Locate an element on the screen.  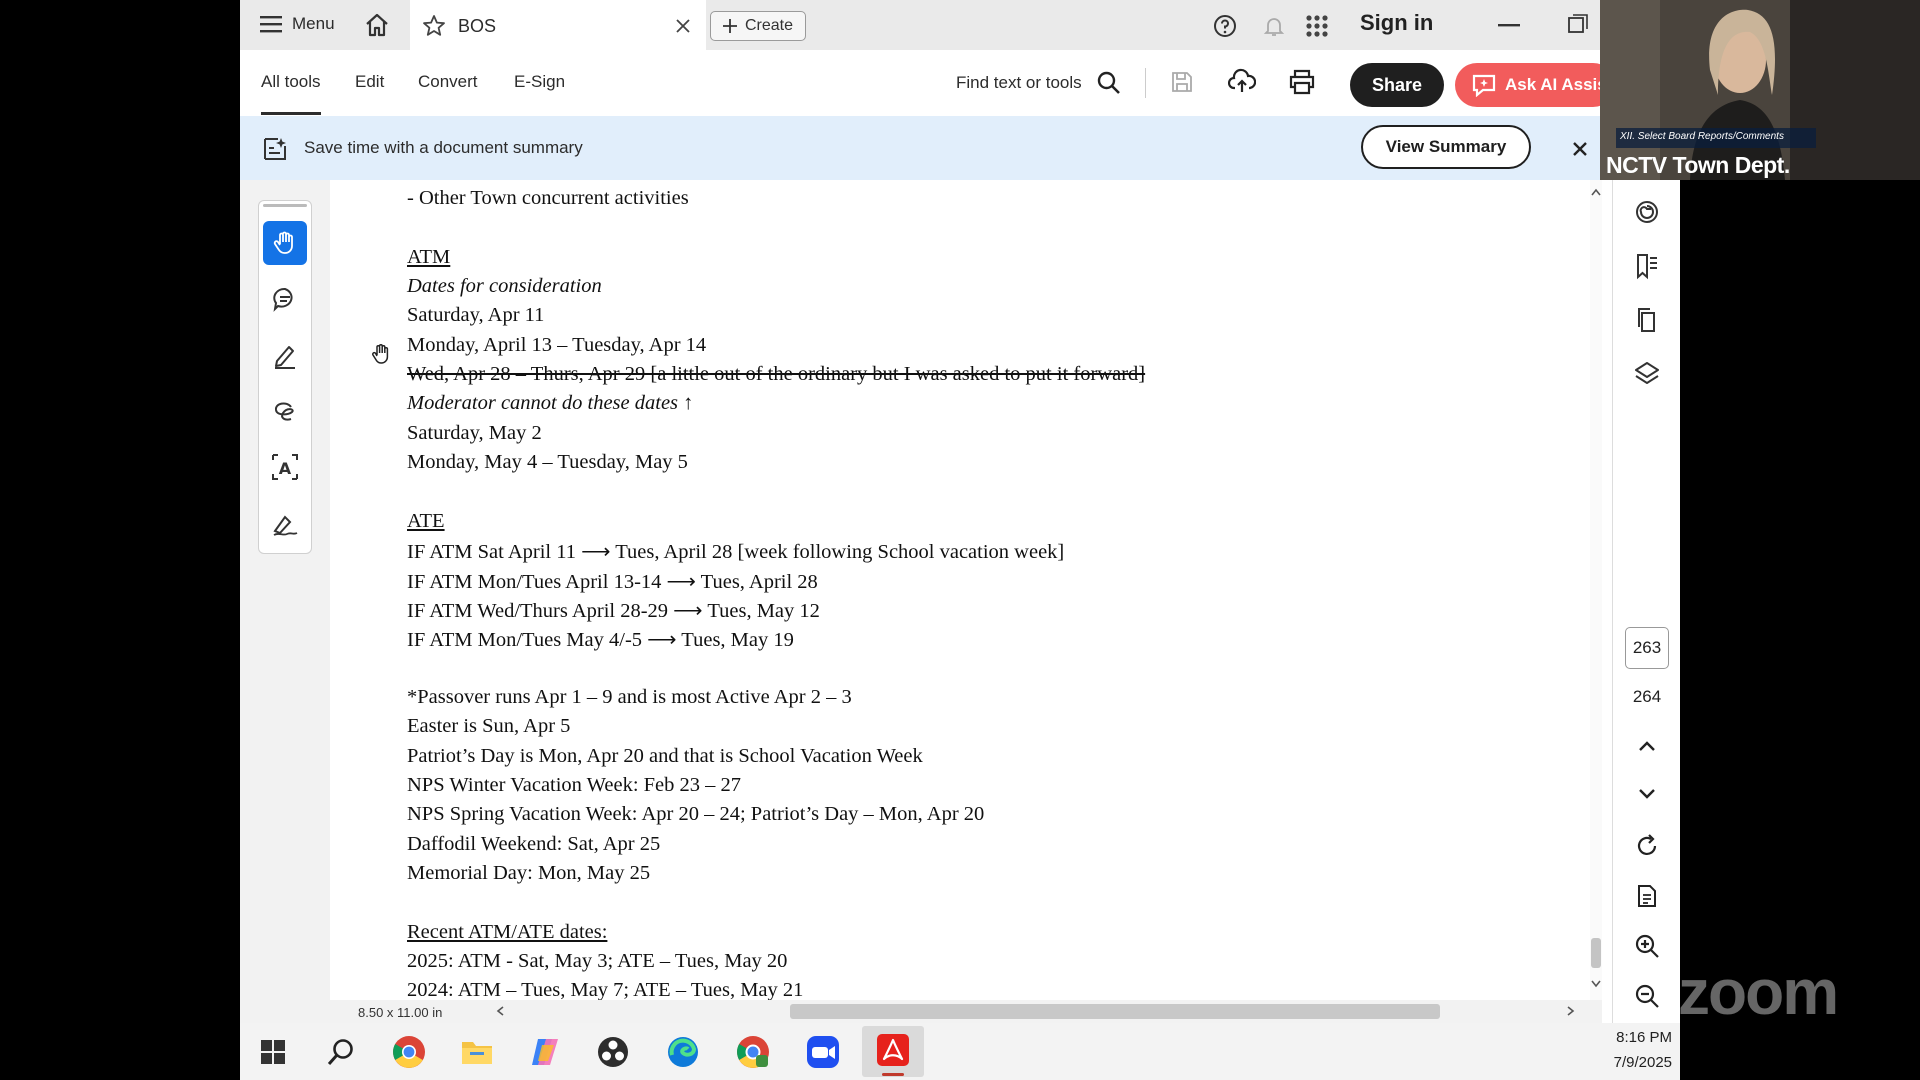
title-tab-bar: Menu BOS Create Sign in is located at coordinates (921, 25).